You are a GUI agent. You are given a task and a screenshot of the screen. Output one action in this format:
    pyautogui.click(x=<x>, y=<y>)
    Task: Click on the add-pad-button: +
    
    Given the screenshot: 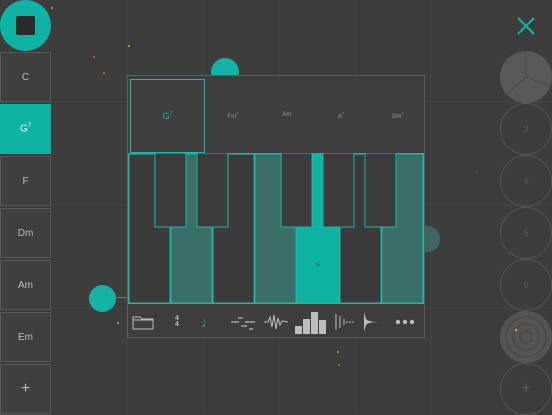 What is the action you would take?
    pyautogui.click(x=526, y=389)
    